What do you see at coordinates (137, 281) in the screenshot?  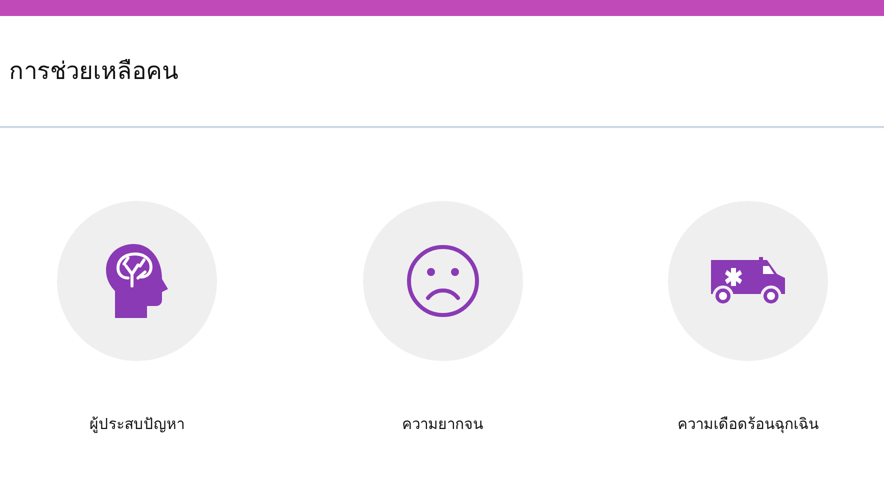 I see `head-brain-icon` at bounding box center [137, 281].